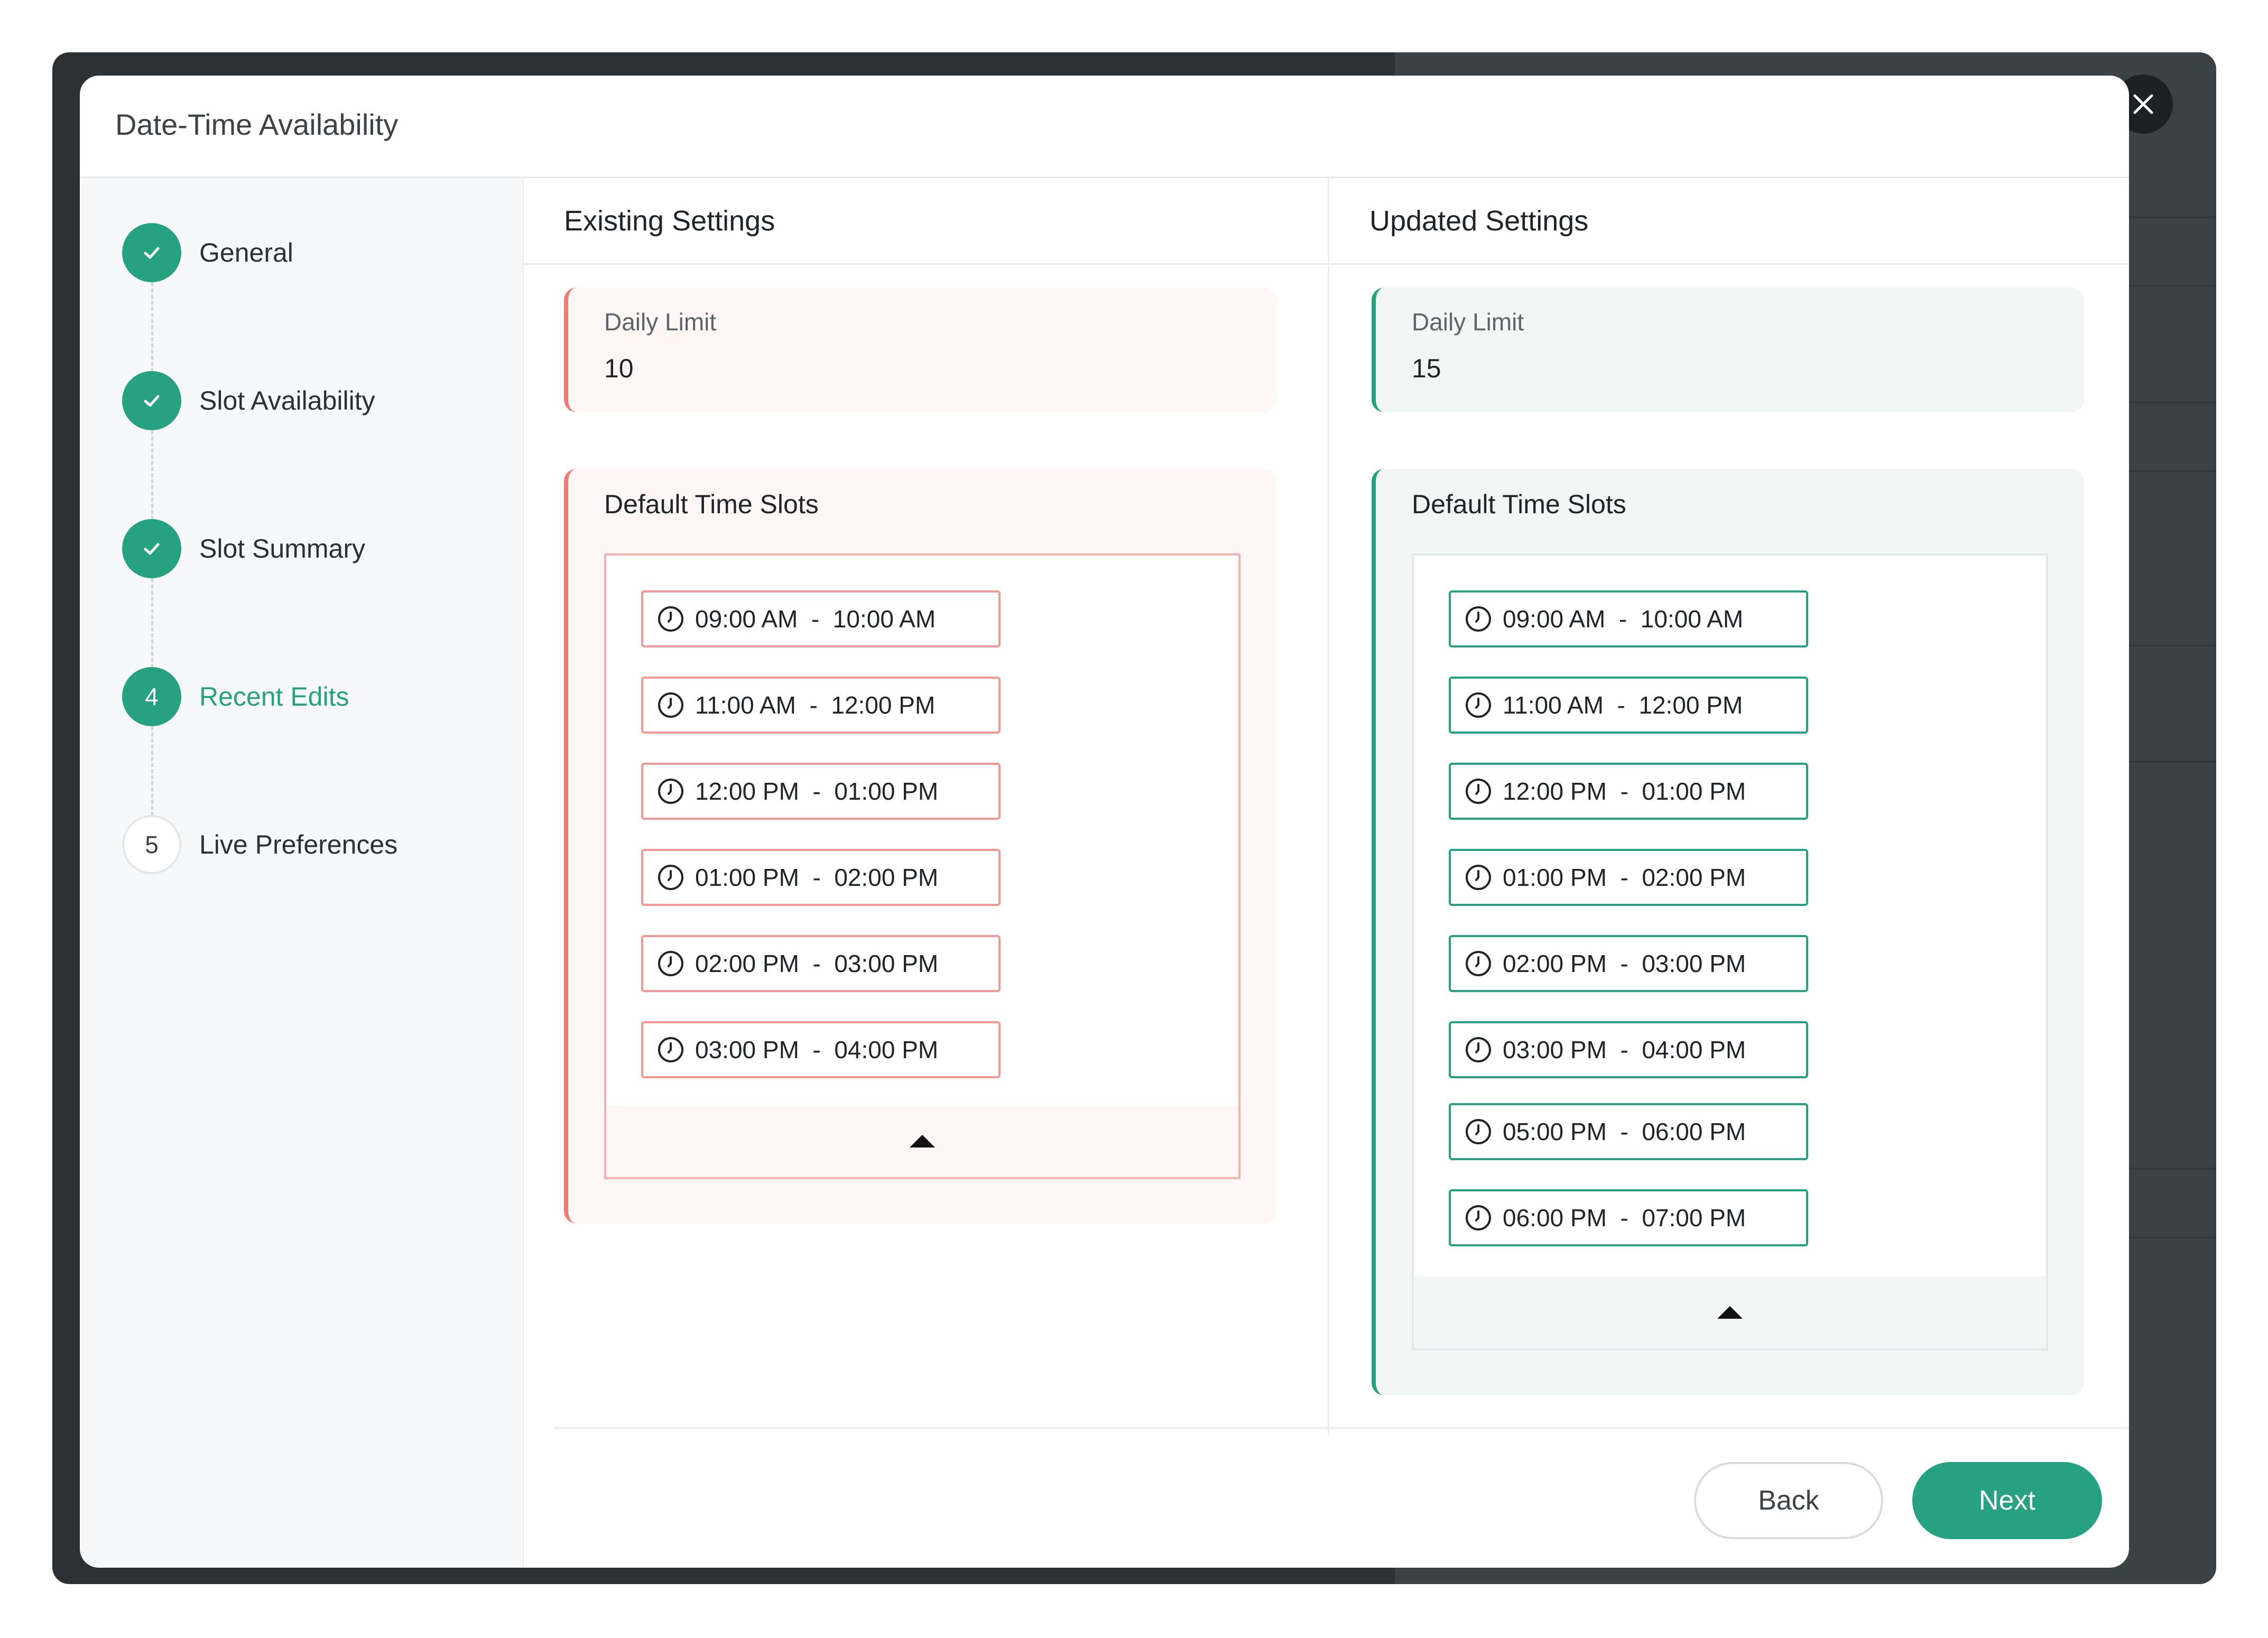  What do you see at coordinates (1624, 1131) in the screenshot?
I see `time-slot-label: 05:00 PM - 06:00 PM` at bounding box center [1624, 1131].